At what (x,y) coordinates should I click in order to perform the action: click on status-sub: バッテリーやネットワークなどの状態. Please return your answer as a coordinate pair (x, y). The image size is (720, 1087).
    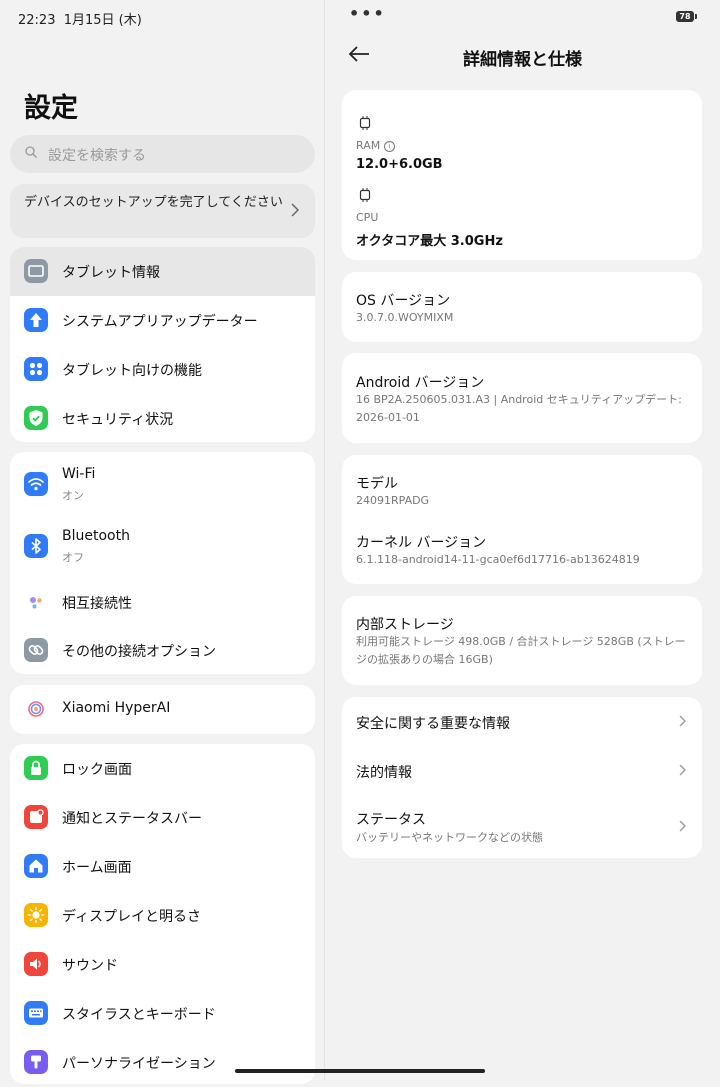
    Looking at the image, I should click on (449, 837).